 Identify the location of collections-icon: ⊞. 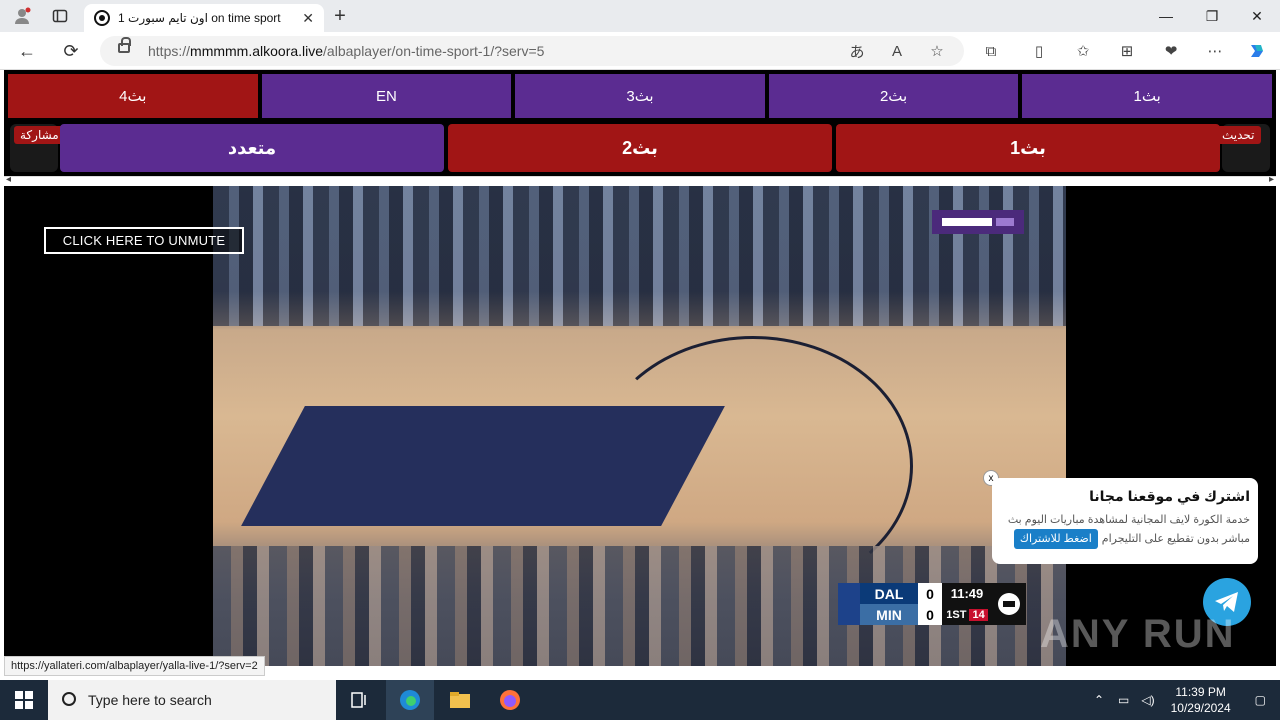
(1127, 51).